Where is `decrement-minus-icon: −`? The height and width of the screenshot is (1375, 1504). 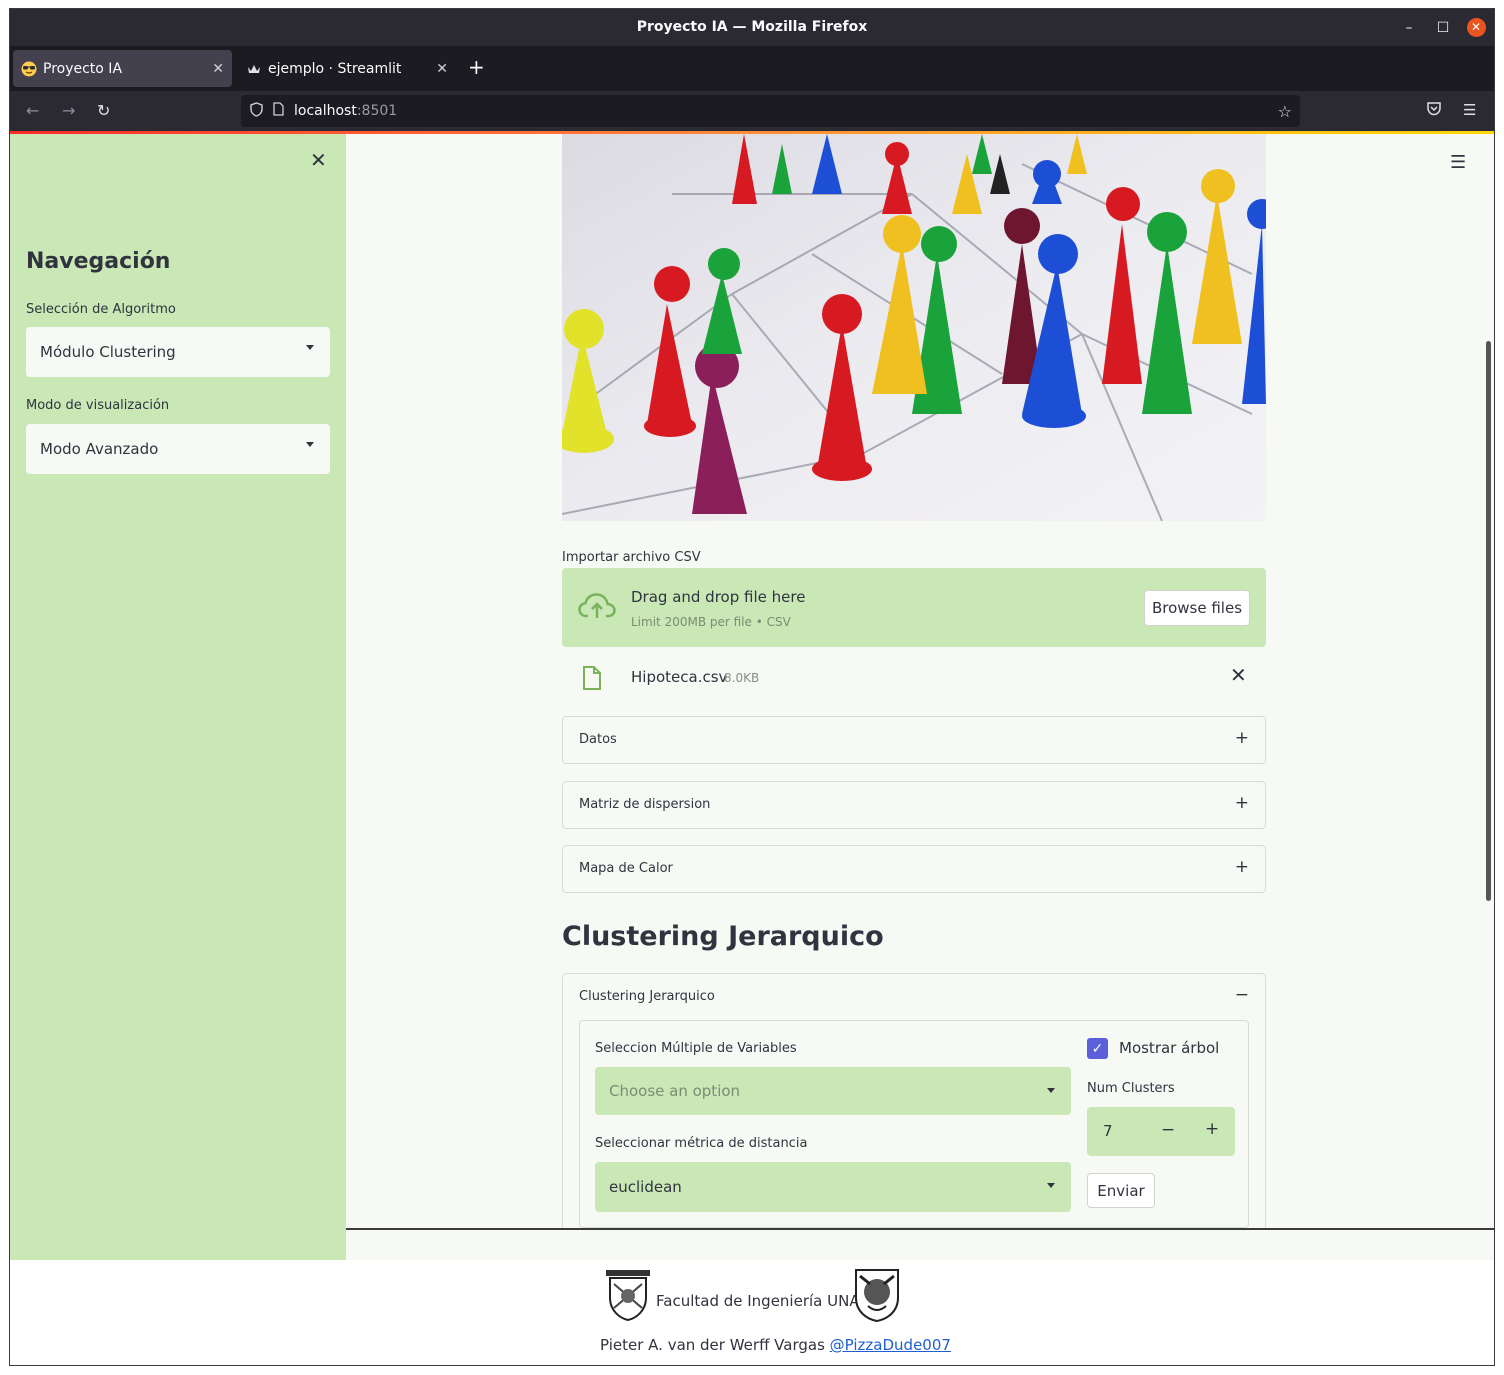
decrement-minus-icon: − is located at coordinates (1168, 1130).